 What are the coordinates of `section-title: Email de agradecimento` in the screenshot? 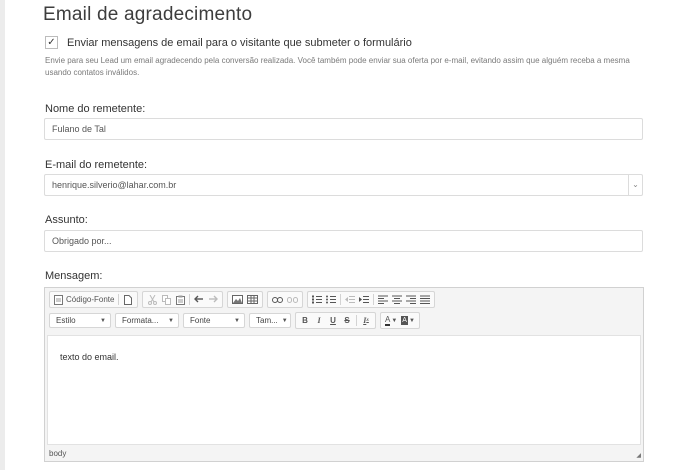 It's located at (148, 14).